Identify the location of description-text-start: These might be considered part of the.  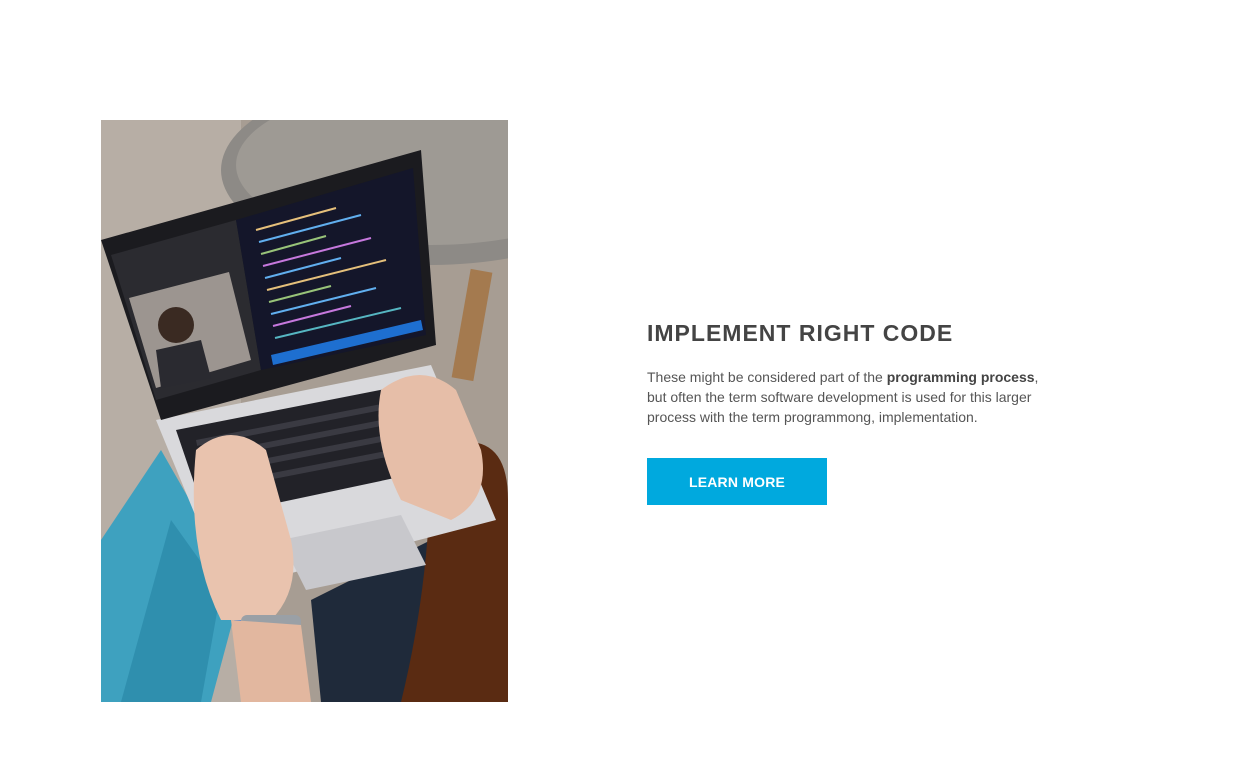
(767, 377).